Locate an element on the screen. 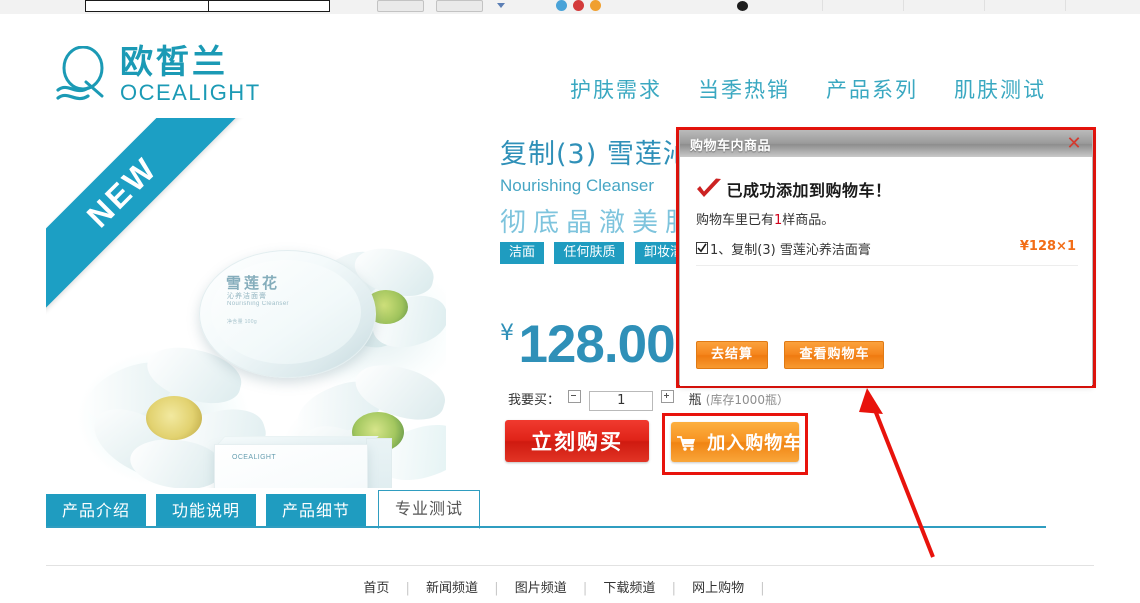 The height and width of the screenshot is (603, 1140). add-to-cart-highlight-box: 加入购物车 is located at coordinates (735, 444).